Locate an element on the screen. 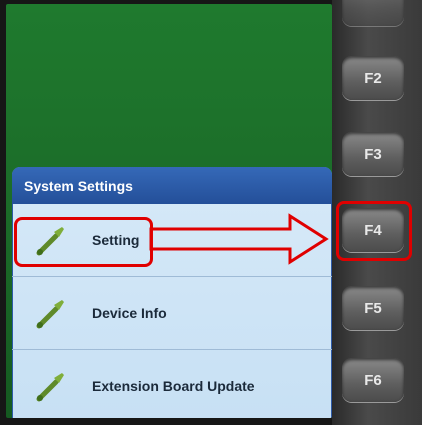  menu-item-label: Device Info is located at coordinates (129, 313).